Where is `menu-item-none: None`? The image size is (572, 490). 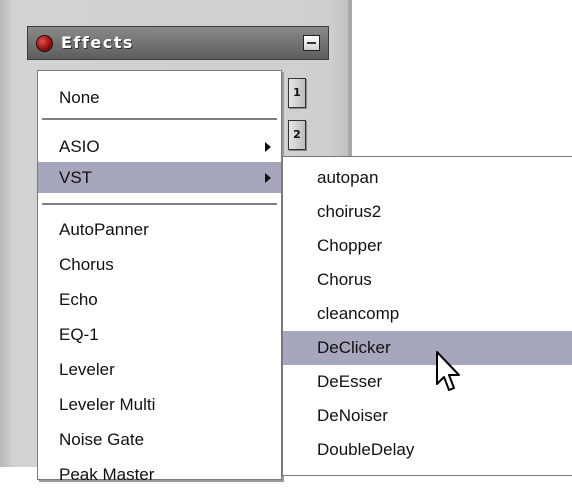
menu-item-none: None is located at coordinates (159, 97).